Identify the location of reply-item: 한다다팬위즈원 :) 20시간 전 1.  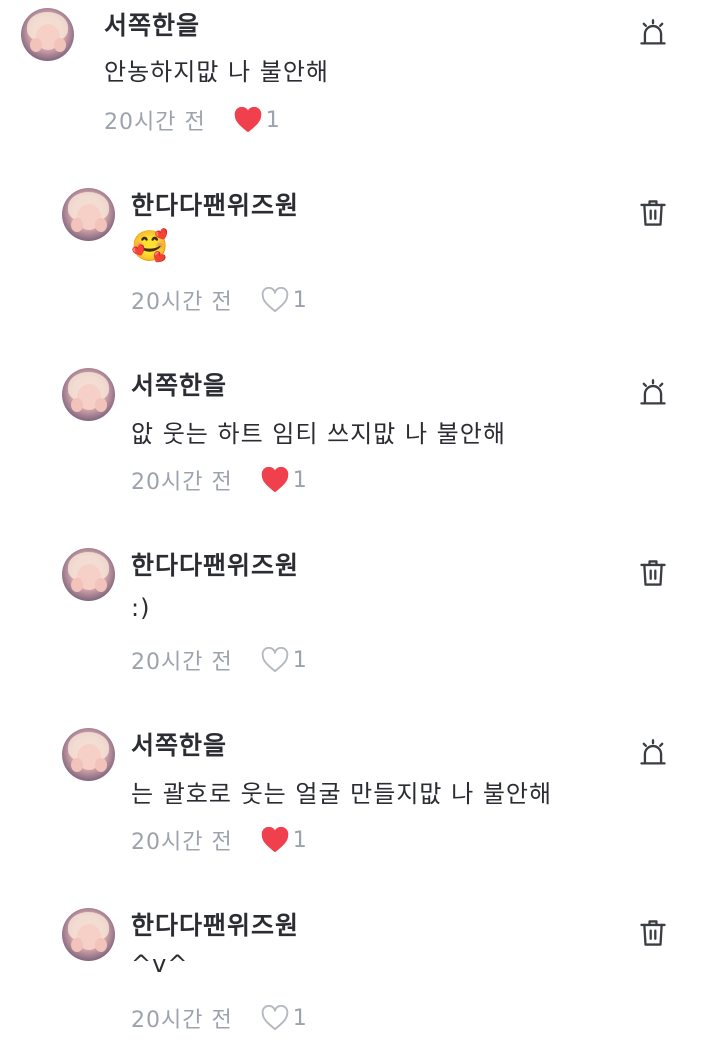
(355, 615).